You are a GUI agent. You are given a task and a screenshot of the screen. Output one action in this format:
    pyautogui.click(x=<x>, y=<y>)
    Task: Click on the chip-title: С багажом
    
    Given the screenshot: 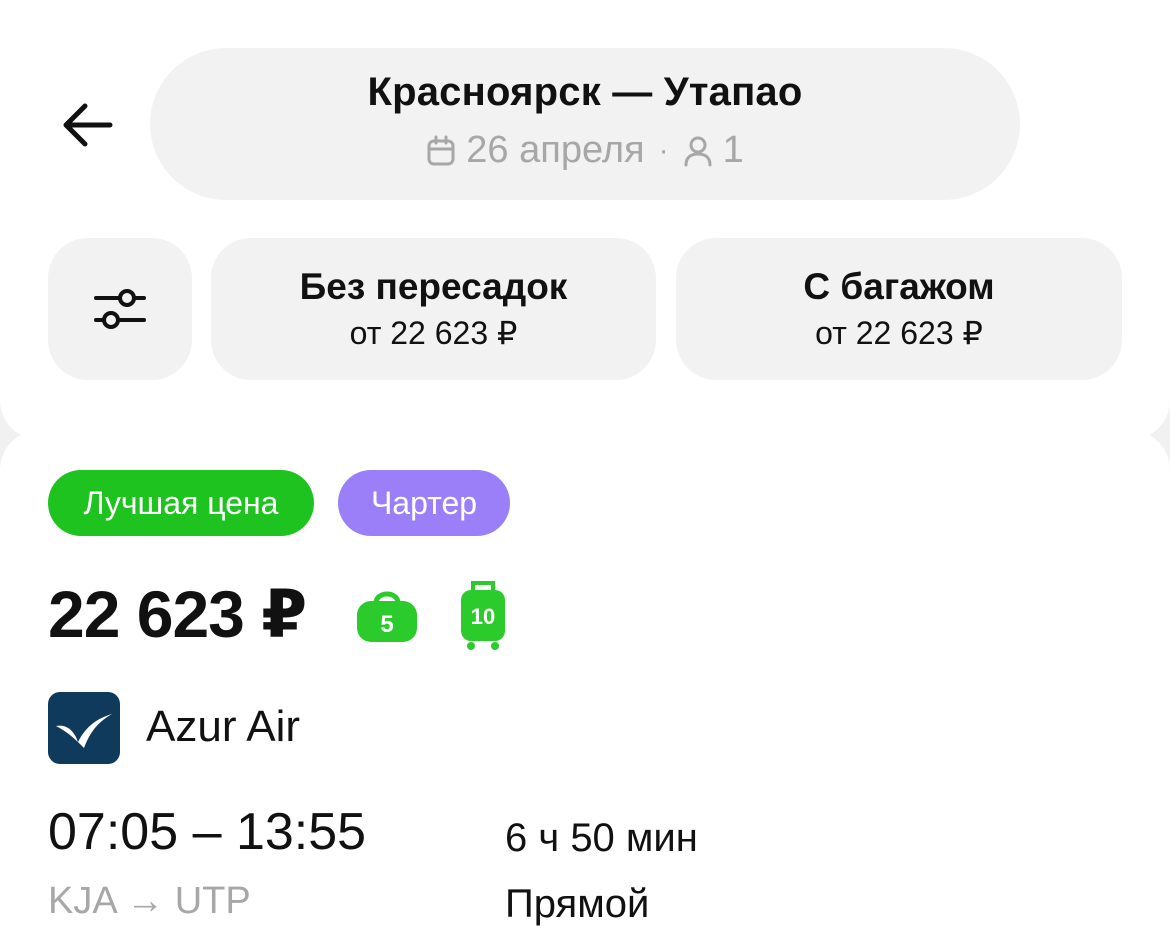 What is the action you would take?
    pyautogui.click(x=899, y=286)
    